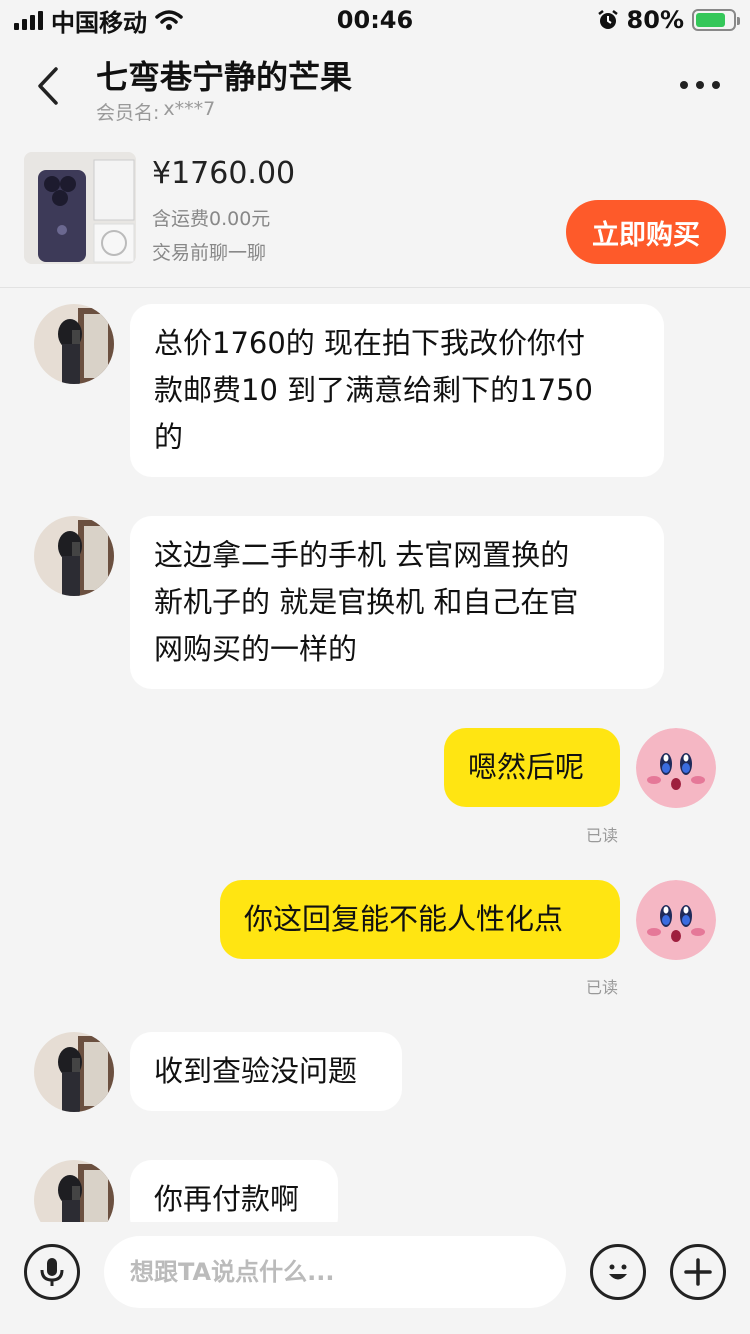 This screenshot has height=1334, width=750. I want to click on message-input, so click(335, 1272).